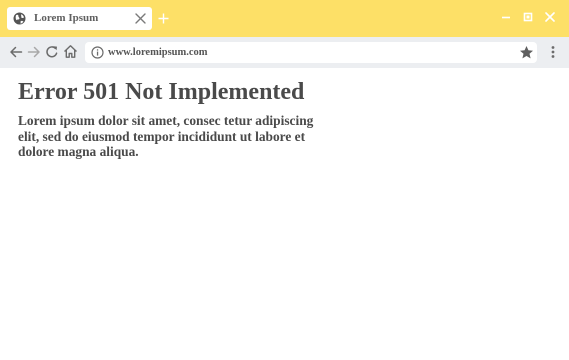 This screenshot has height=360, width=569. I want to click on new-tab-plus-icon, so click(163, 18).